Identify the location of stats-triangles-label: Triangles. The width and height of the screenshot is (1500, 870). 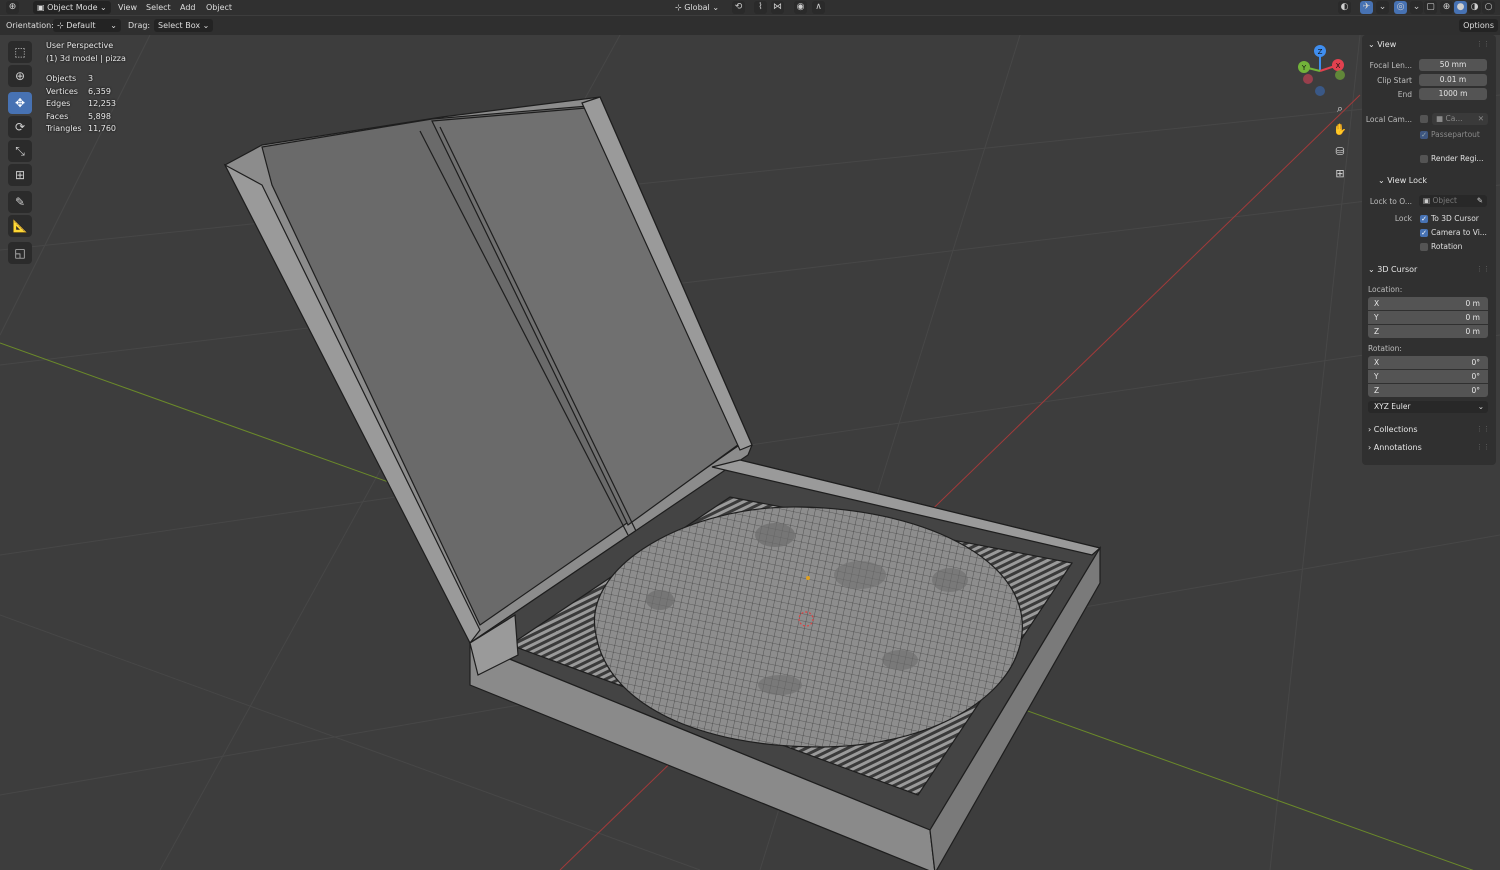
(64, 128).